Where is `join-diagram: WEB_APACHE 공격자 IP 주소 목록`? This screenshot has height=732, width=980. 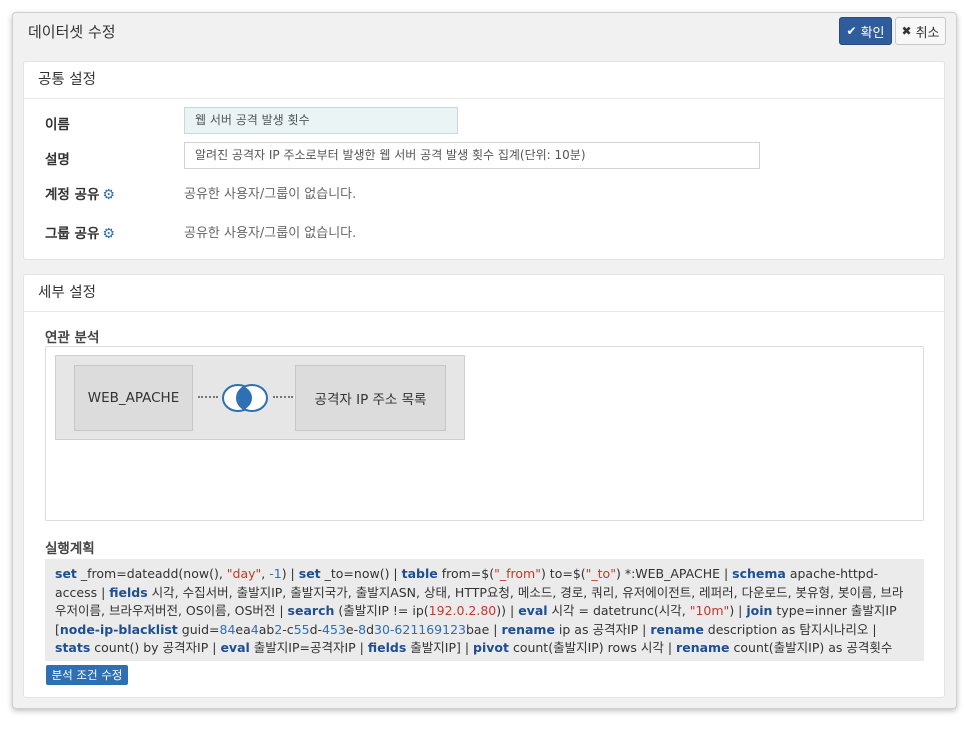
join-diagram: WEB_APACHE 공격자 IP 주소 목록 is located at coordinates (260, 397).